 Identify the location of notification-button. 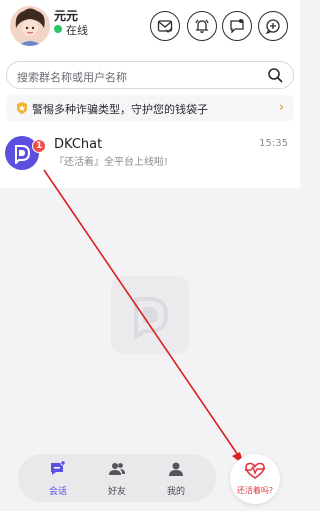
(202, 26).